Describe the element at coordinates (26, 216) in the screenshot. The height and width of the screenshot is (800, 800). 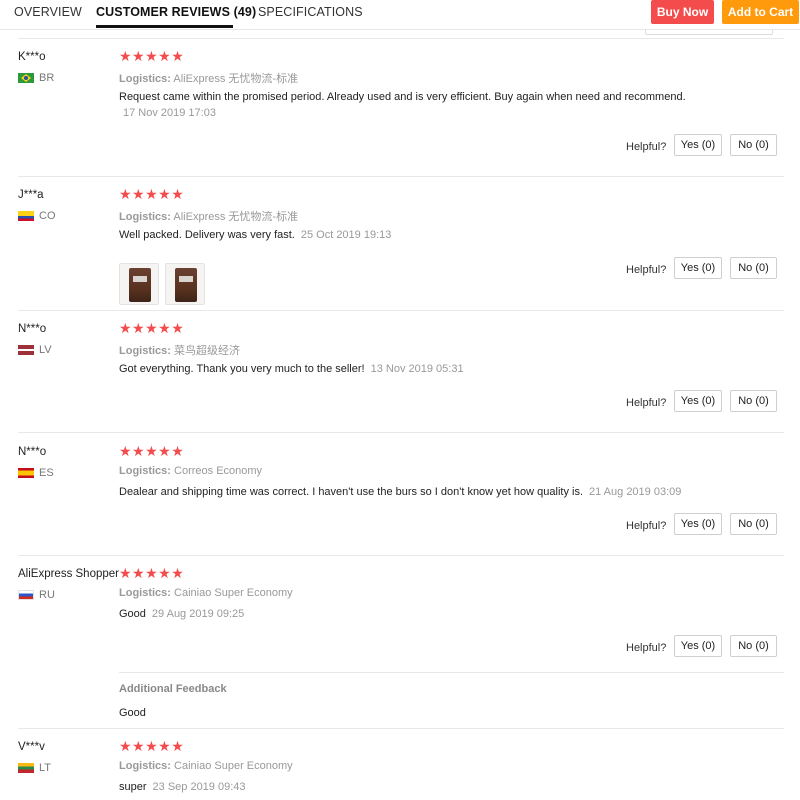
I see `colombia-flag-icon` at that location.